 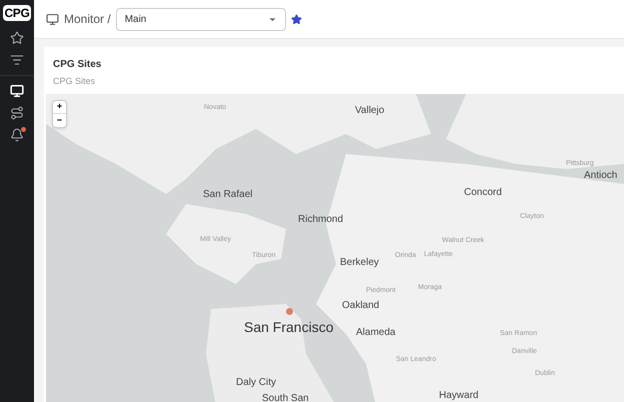 What do you see at coordinates (601, 175) in the screenshot?
I see `map-label: Antioch` at bounding box center [601, 175].